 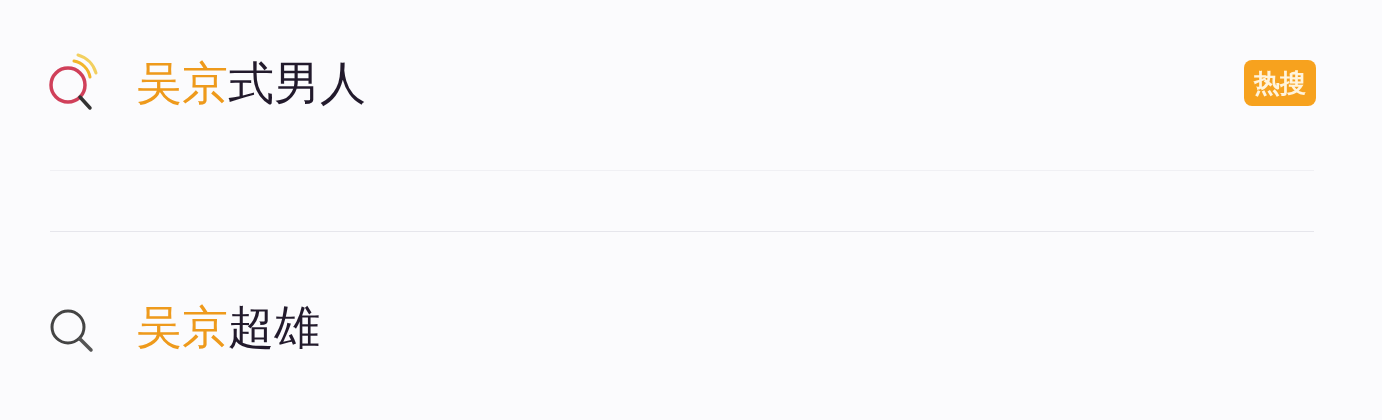 What do you see at coordinates (1280, 83) in the screenshot?
I see `hot-badge: 热搜` at bounding box center [1280, 83].